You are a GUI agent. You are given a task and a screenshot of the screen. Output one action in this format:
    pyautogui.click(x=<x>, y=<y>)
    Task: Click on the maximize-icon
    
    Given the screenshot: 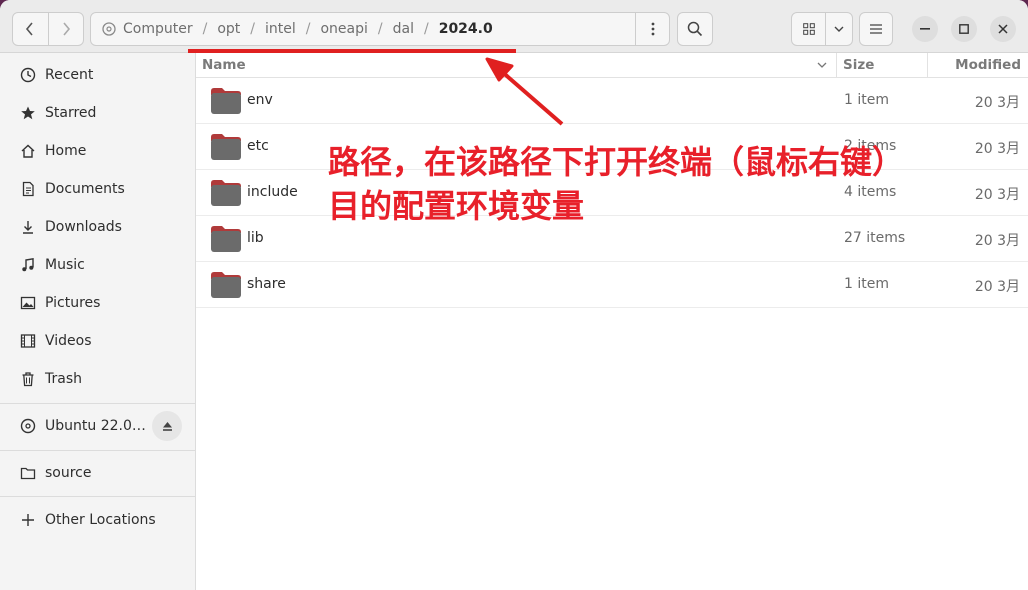 What is the action you would take?
    pyautogui.click(x=964, y=29)
    